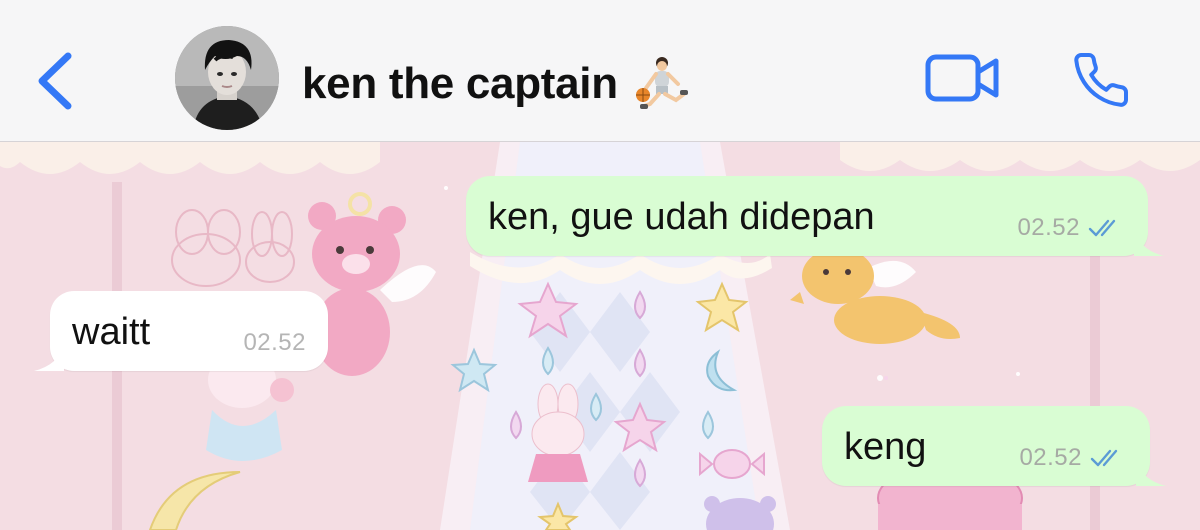 The width and height of the screenshot is (1200, 530). What do you see at coordinates (994, 446) in the screenshot?
I see `message-bubble-outgoing: keng 02.52` at bounding box center [994, 446].